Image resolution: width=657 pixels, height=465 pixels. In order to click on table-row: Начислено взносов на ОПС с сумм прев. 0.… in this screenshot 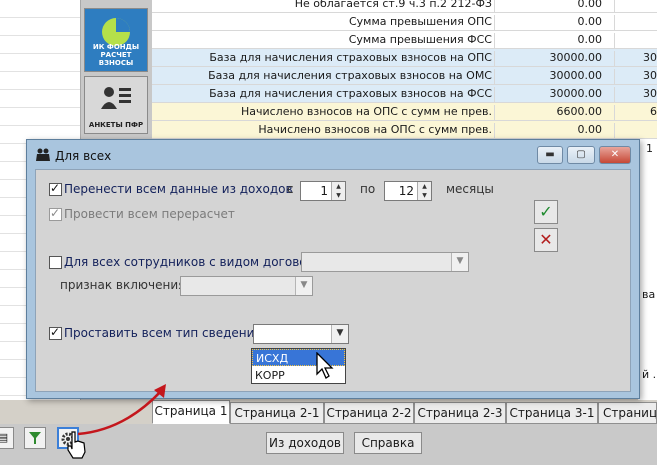, I will do `click(404, 130)`.